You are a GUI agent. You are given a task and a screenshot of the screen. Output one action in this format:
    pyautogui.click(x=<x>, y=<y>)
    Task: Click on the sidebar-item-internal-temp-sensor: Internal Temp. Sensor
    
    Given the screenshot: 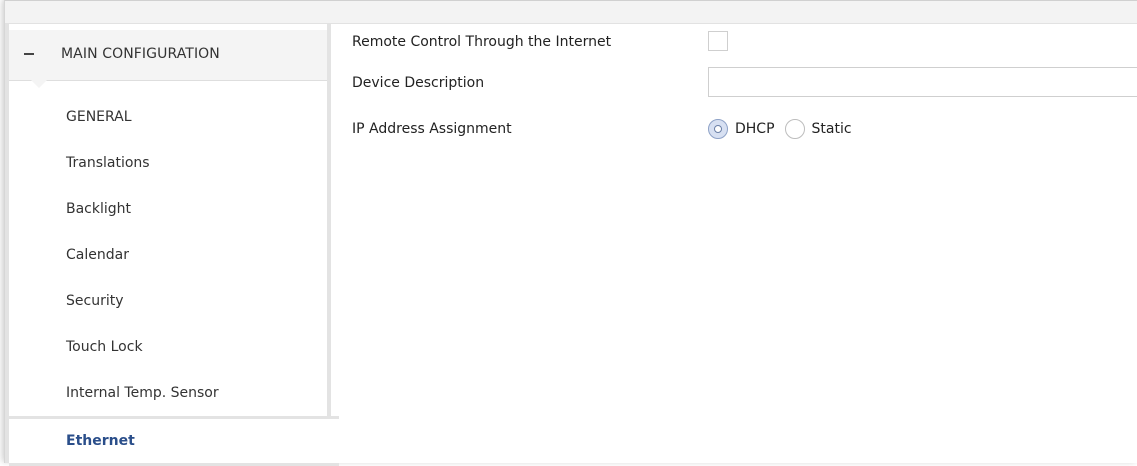 What is the action you would take?
    pyautogui.click(x=168, y=393)
    